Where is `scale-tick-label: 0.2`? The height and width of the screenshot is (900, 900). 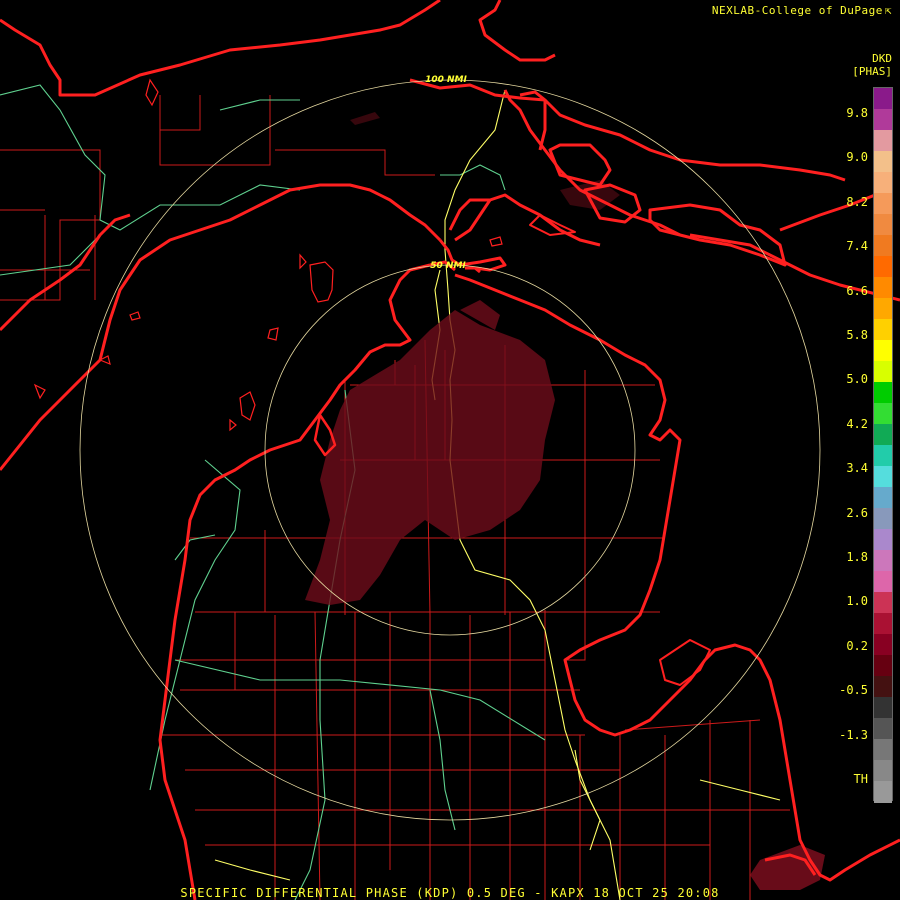 scale-tick-label: 0.2 is located at coordinates (857, 645).